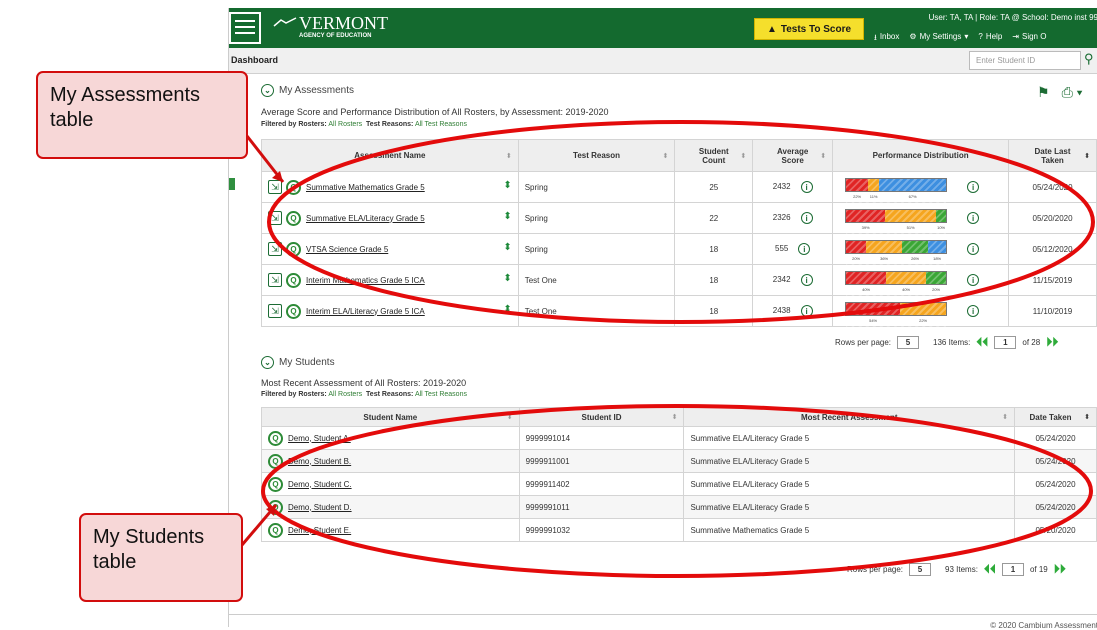 The image size is (1097, 630). What do you see at coordinates (896, 316) in the screenshot?
I see `performance-distribution-bar: 54% 22%` at bounding box center [896, 316].